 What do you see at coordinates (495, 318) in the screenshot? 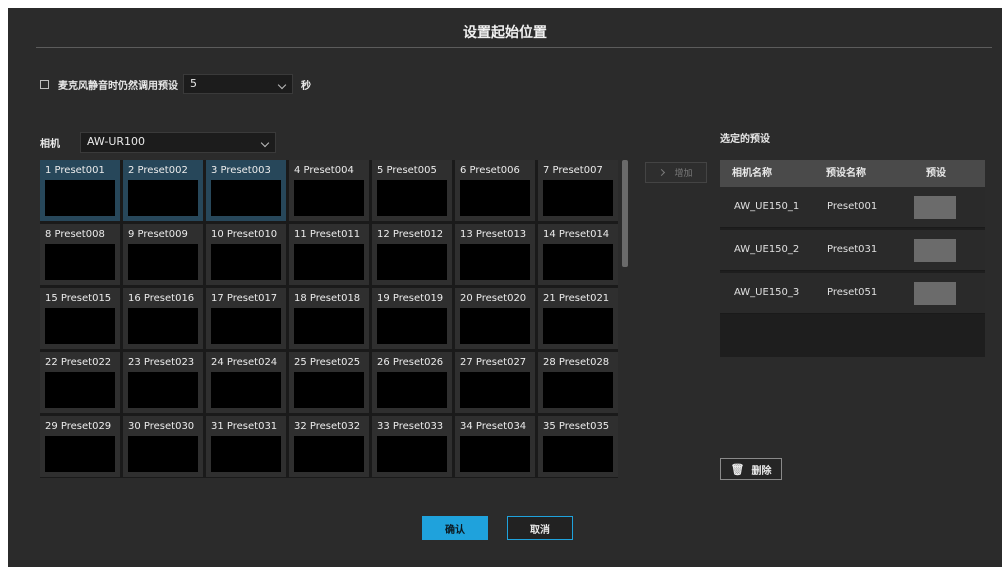
I see `preset-cell: 20 Preset020` at bounding box center [495, 318].